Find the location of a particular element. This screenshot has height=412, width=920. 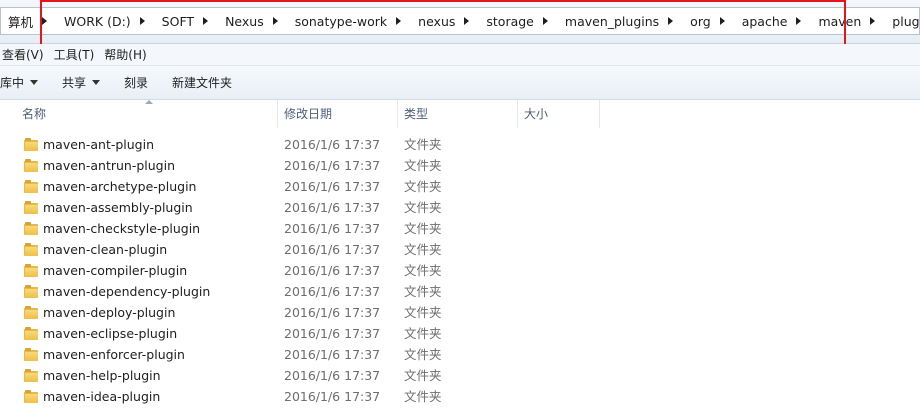

breadcrumb-item: WORK (D:) is located at coordinates (106, 21).